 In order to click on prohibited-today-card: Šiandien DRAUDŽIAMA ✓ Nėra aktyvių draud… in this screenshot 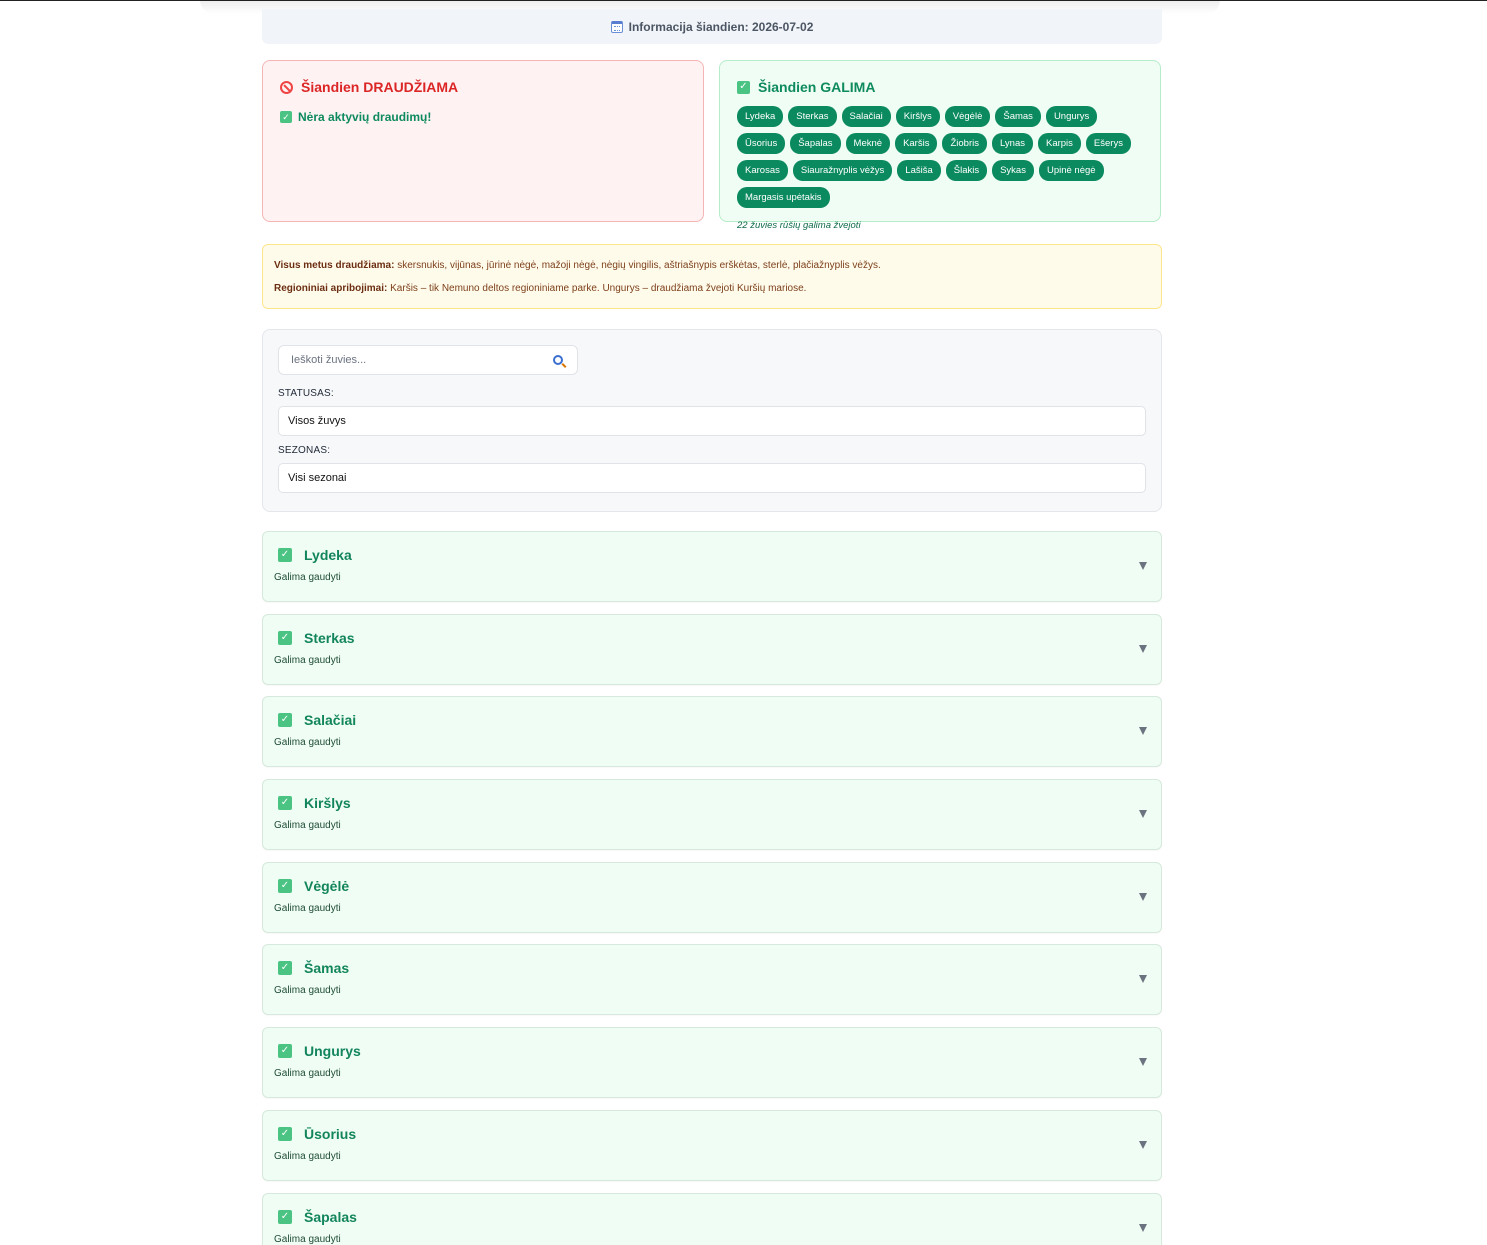, I will do `click(483, 141)`.